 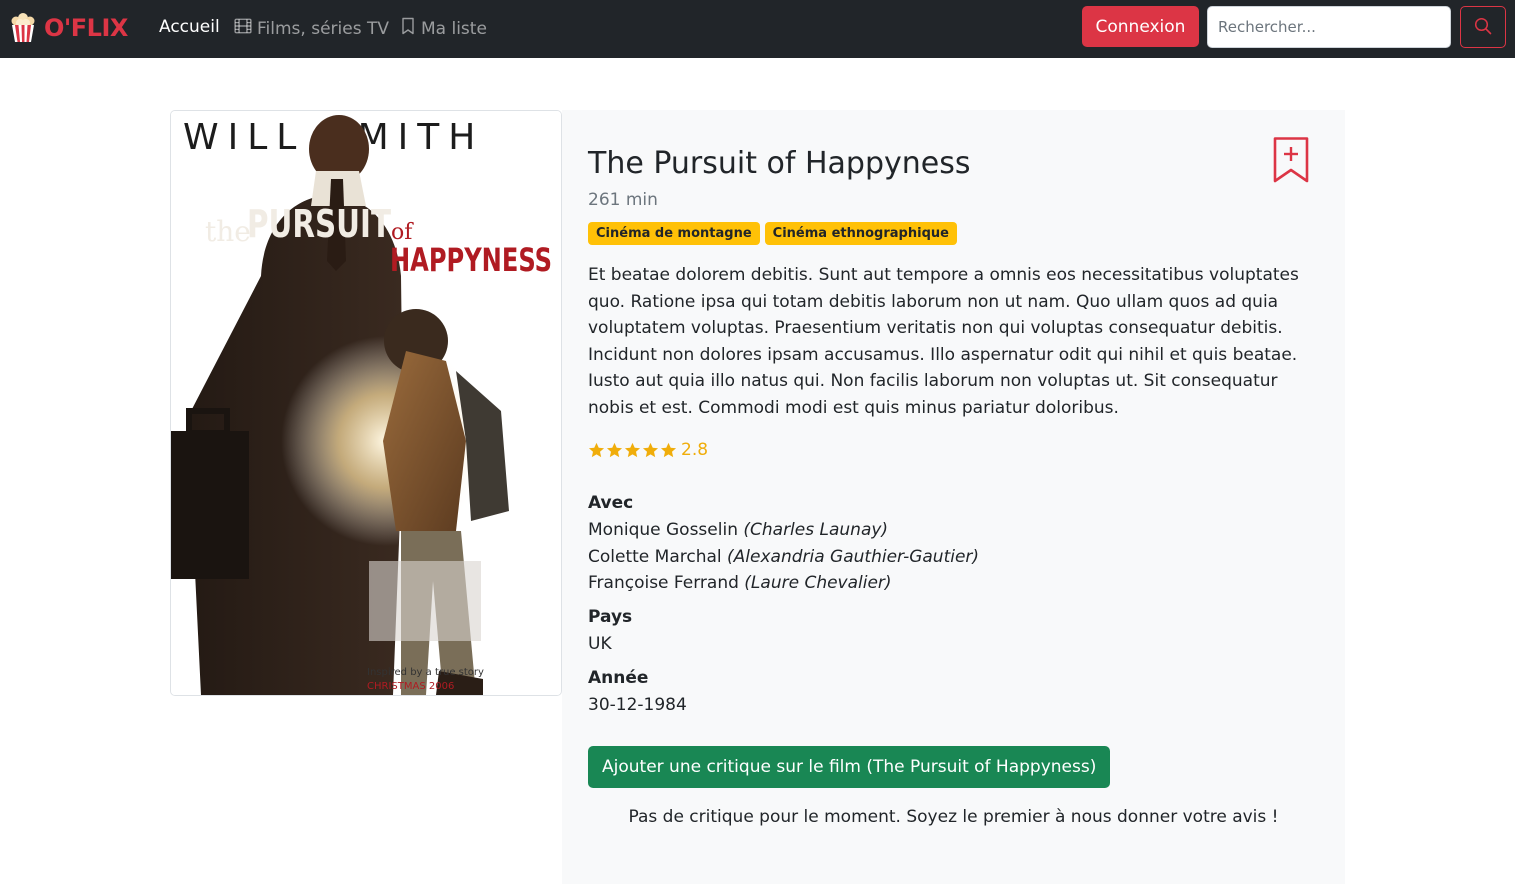 I want to click on country-value: UK, so click(x=600, y=644).